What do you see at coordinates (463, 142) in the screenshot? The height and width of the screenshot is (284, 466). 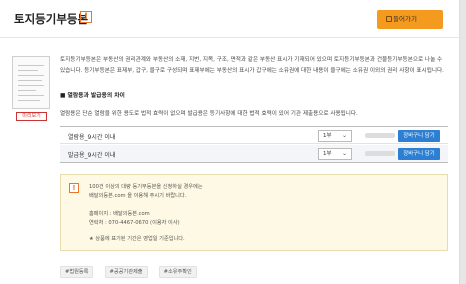 I see `page-edge` at bounding box center [463, 142].